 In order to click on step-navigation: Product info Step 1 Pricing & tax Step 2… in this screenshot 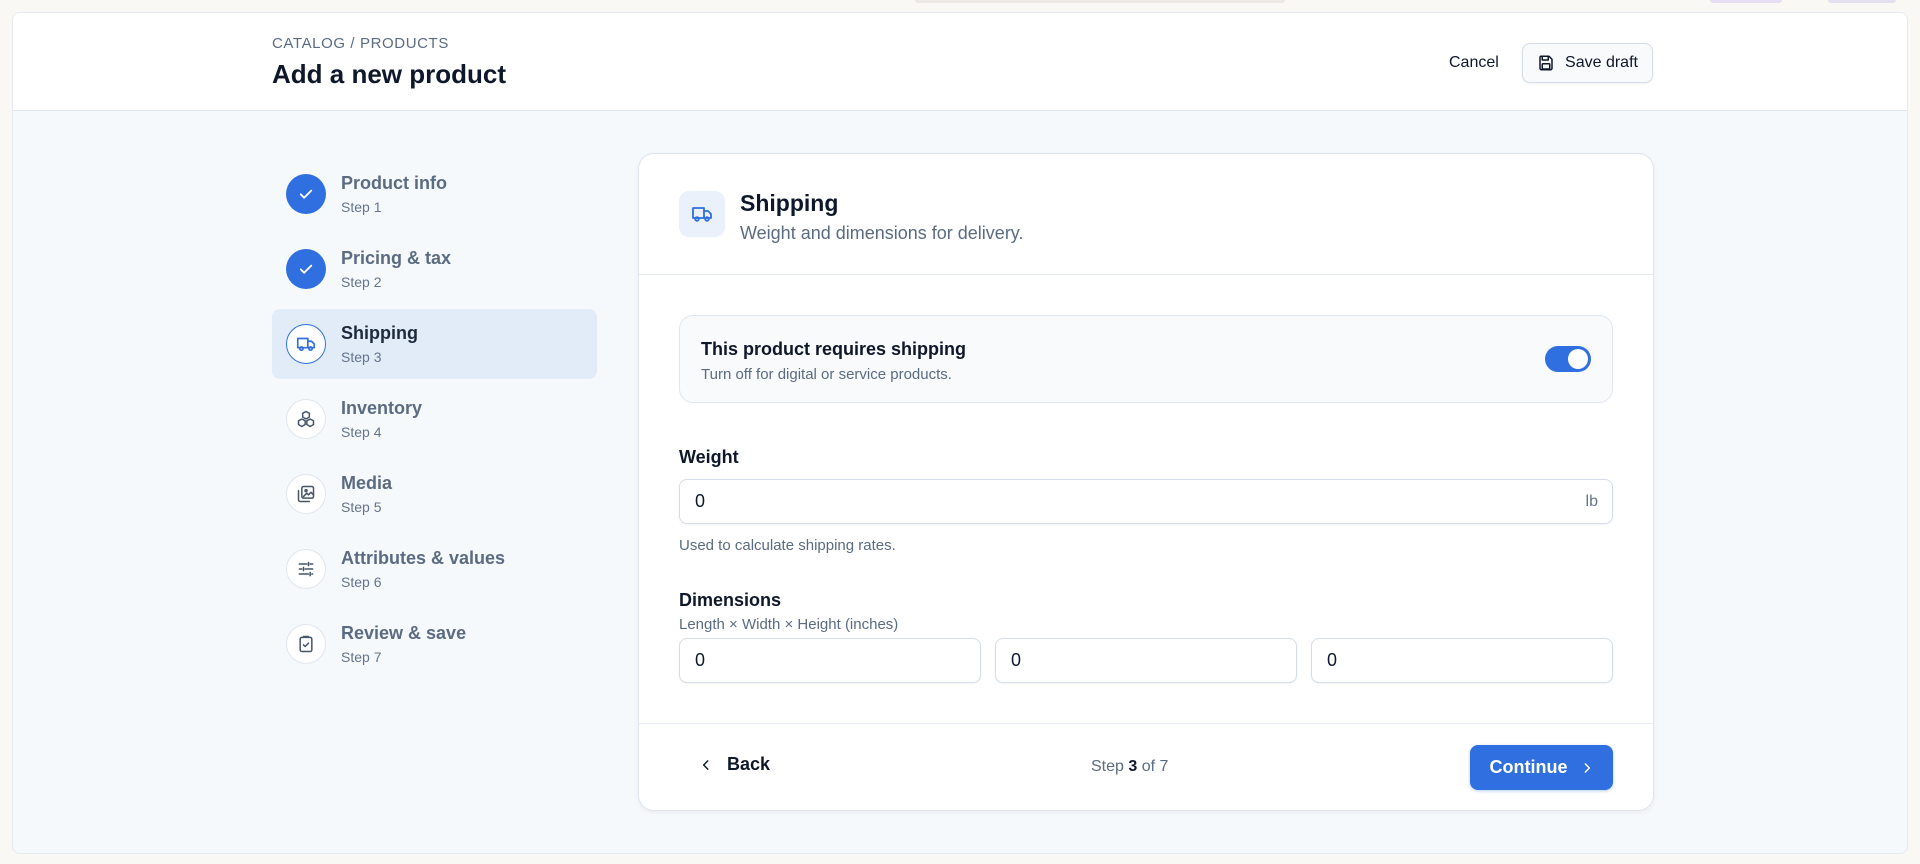, I will do `click(434, 421)`.